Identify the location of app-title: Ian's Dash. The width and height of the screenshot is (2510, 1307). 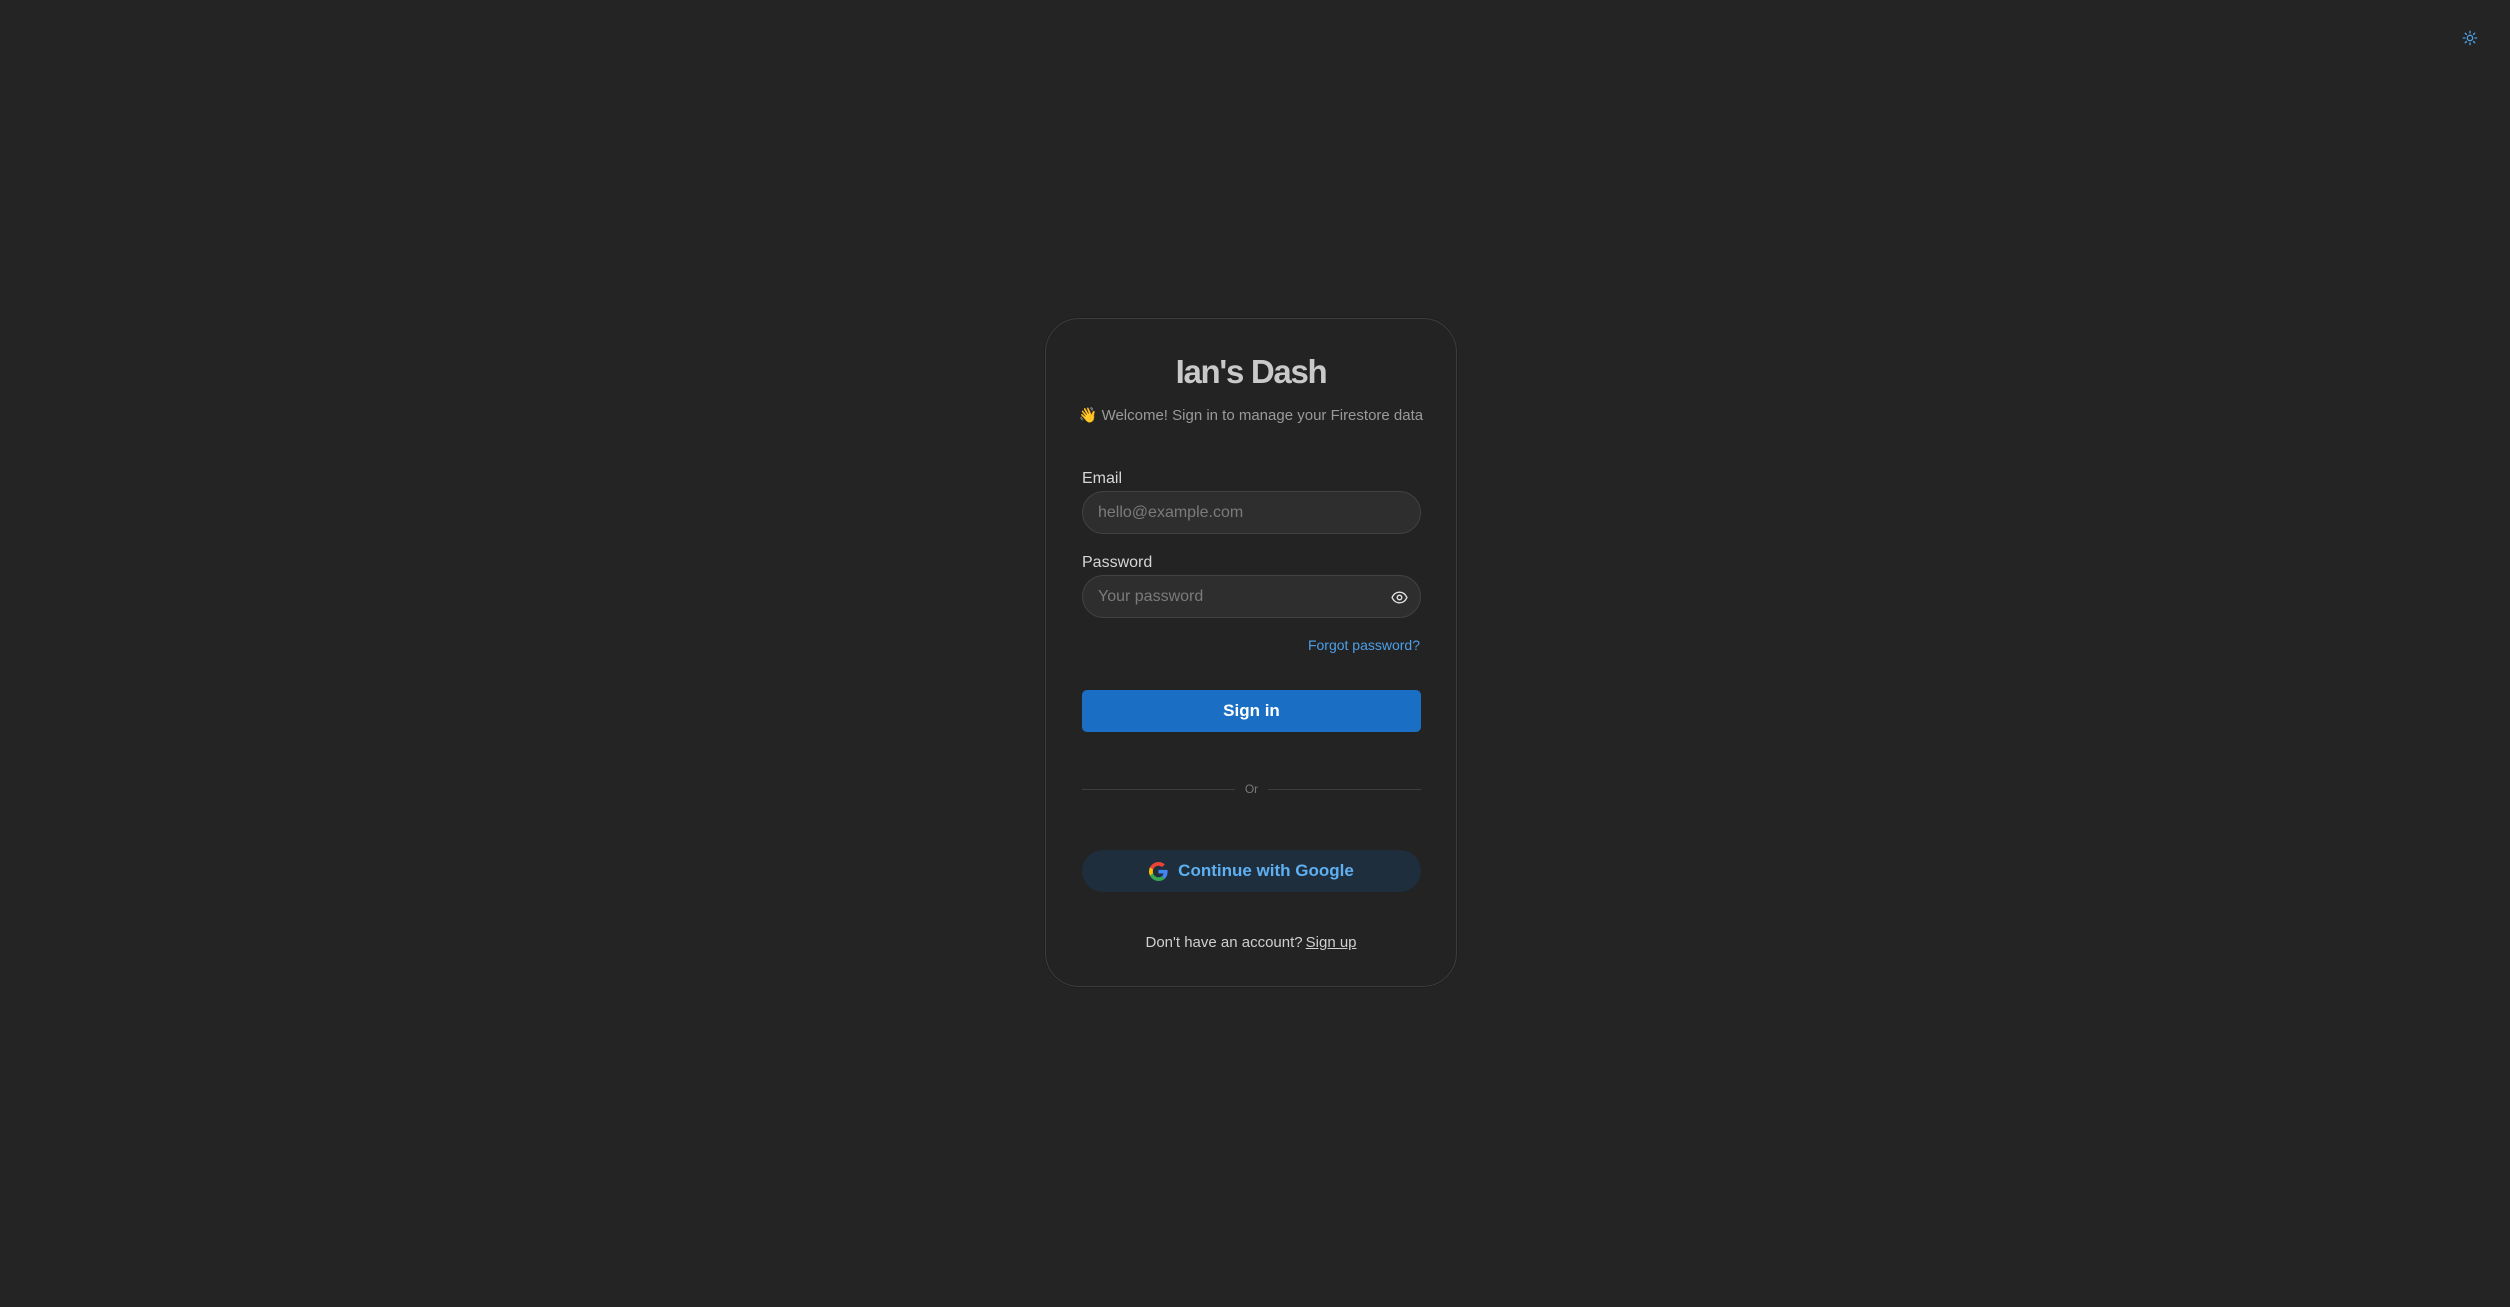
(1251, 371).